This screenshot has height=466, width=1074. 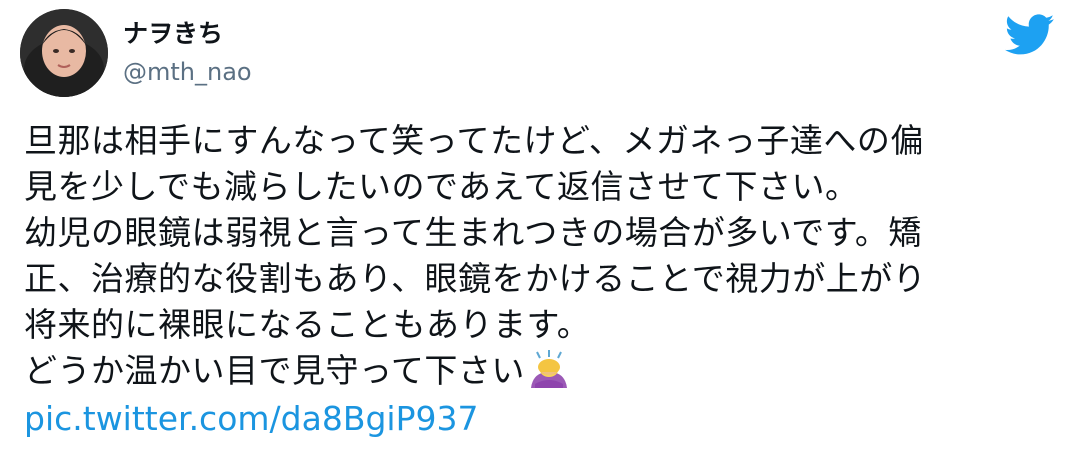 What do you see at coordinates (441, 186) in the screenshot?
I see `tweet-line: 見を少しでも減らしたいのであえて返信させて下さい。` at bounding box center [441, 186].